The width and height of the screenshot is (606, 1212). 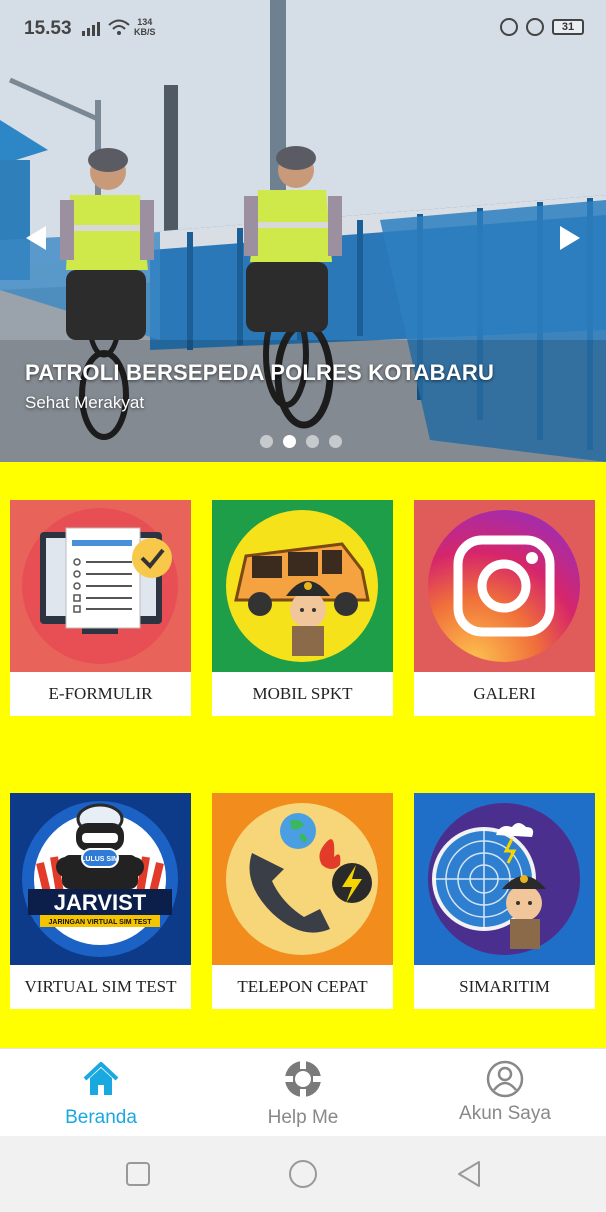 I want to click on menu-tile-mobil-spkt: MOBIL SPKT, so click(x=302, y=608).